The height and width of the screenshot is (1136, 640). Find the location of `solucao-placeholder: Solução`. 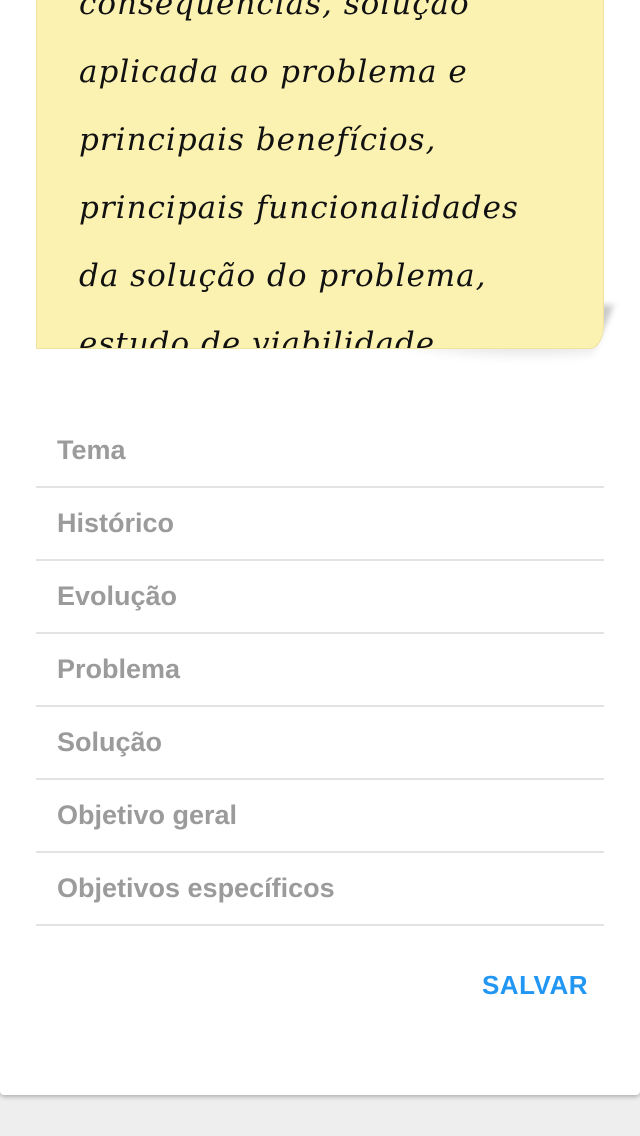

solucao-placeholder: Solução is located at coordinates (110, 742).